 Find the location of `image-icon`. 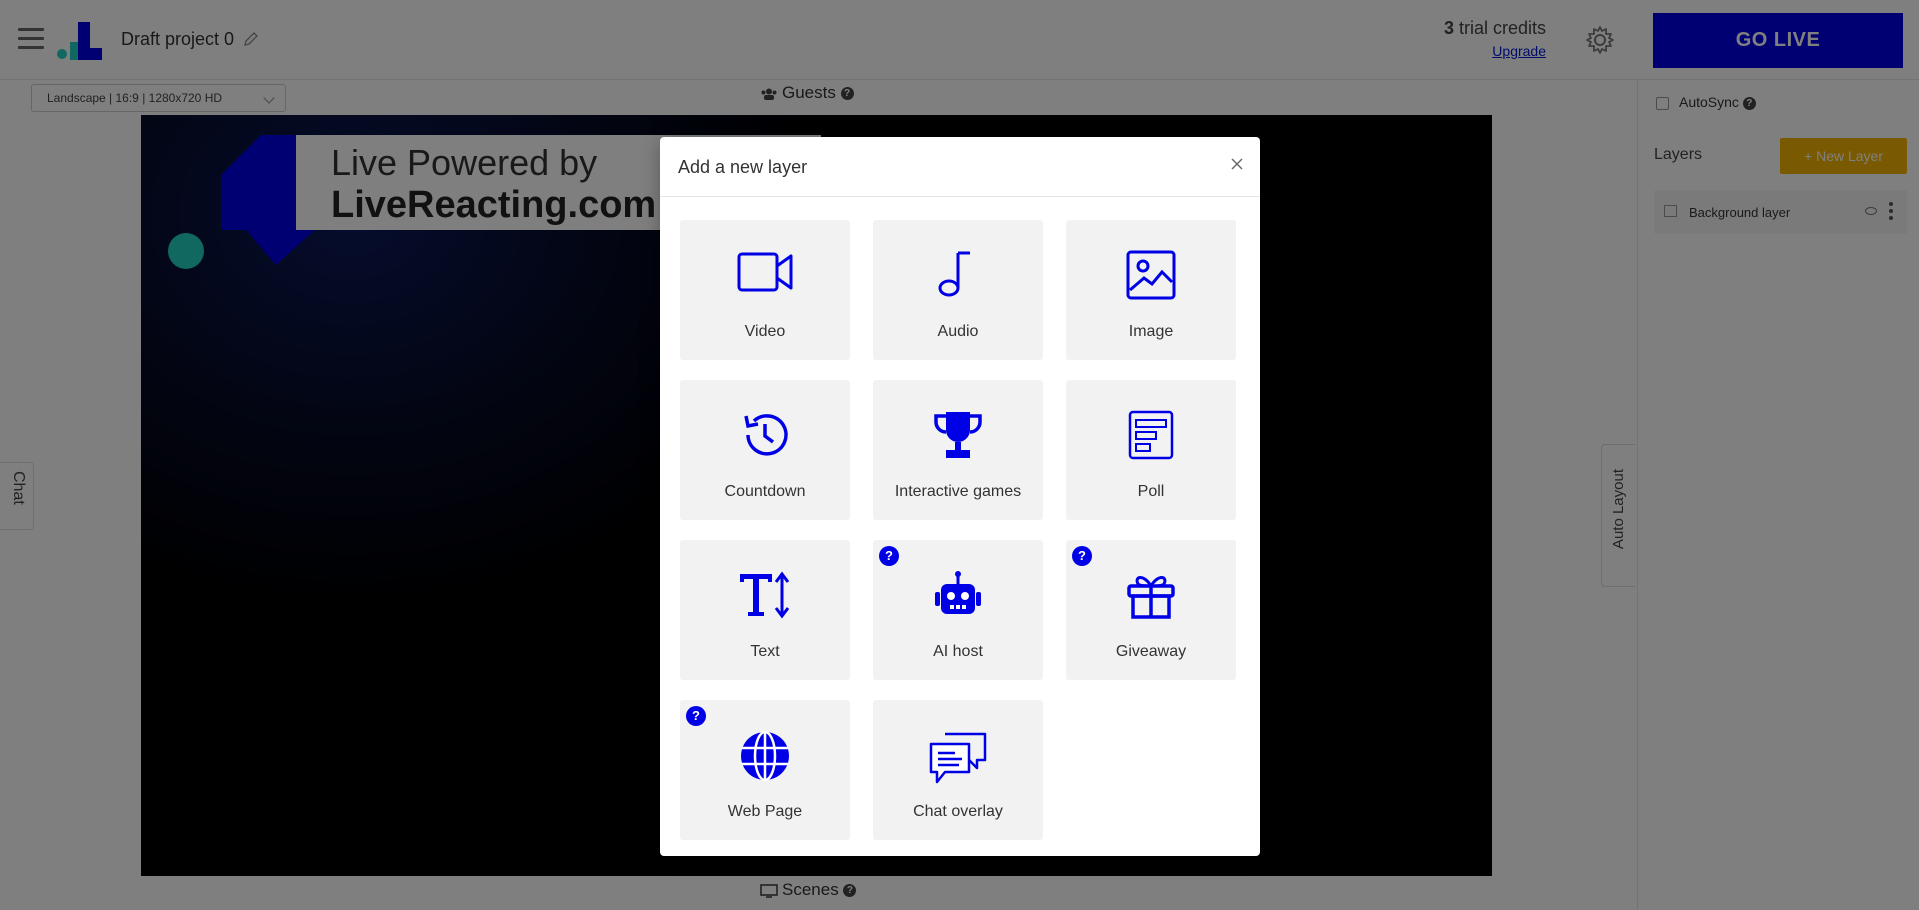

image-icon is located at coordinates (1151, 275).